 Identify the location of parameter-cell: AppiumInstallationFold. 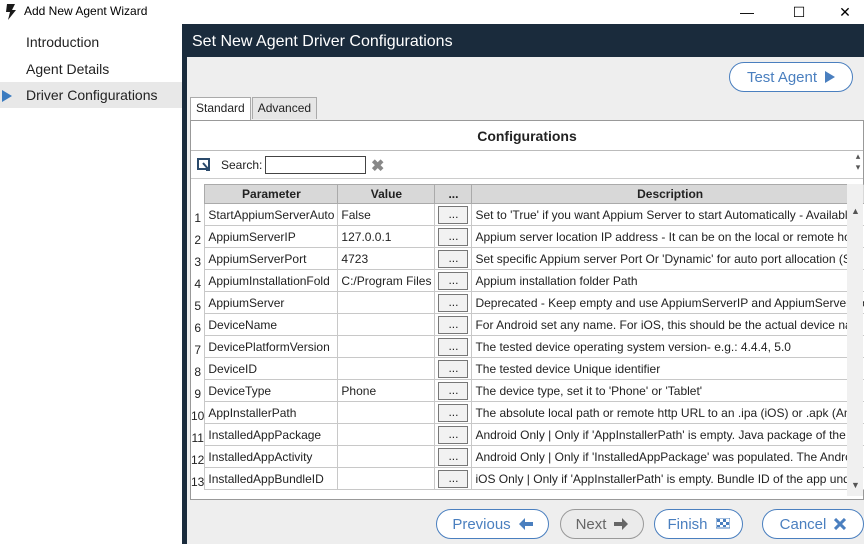
(271, 280).